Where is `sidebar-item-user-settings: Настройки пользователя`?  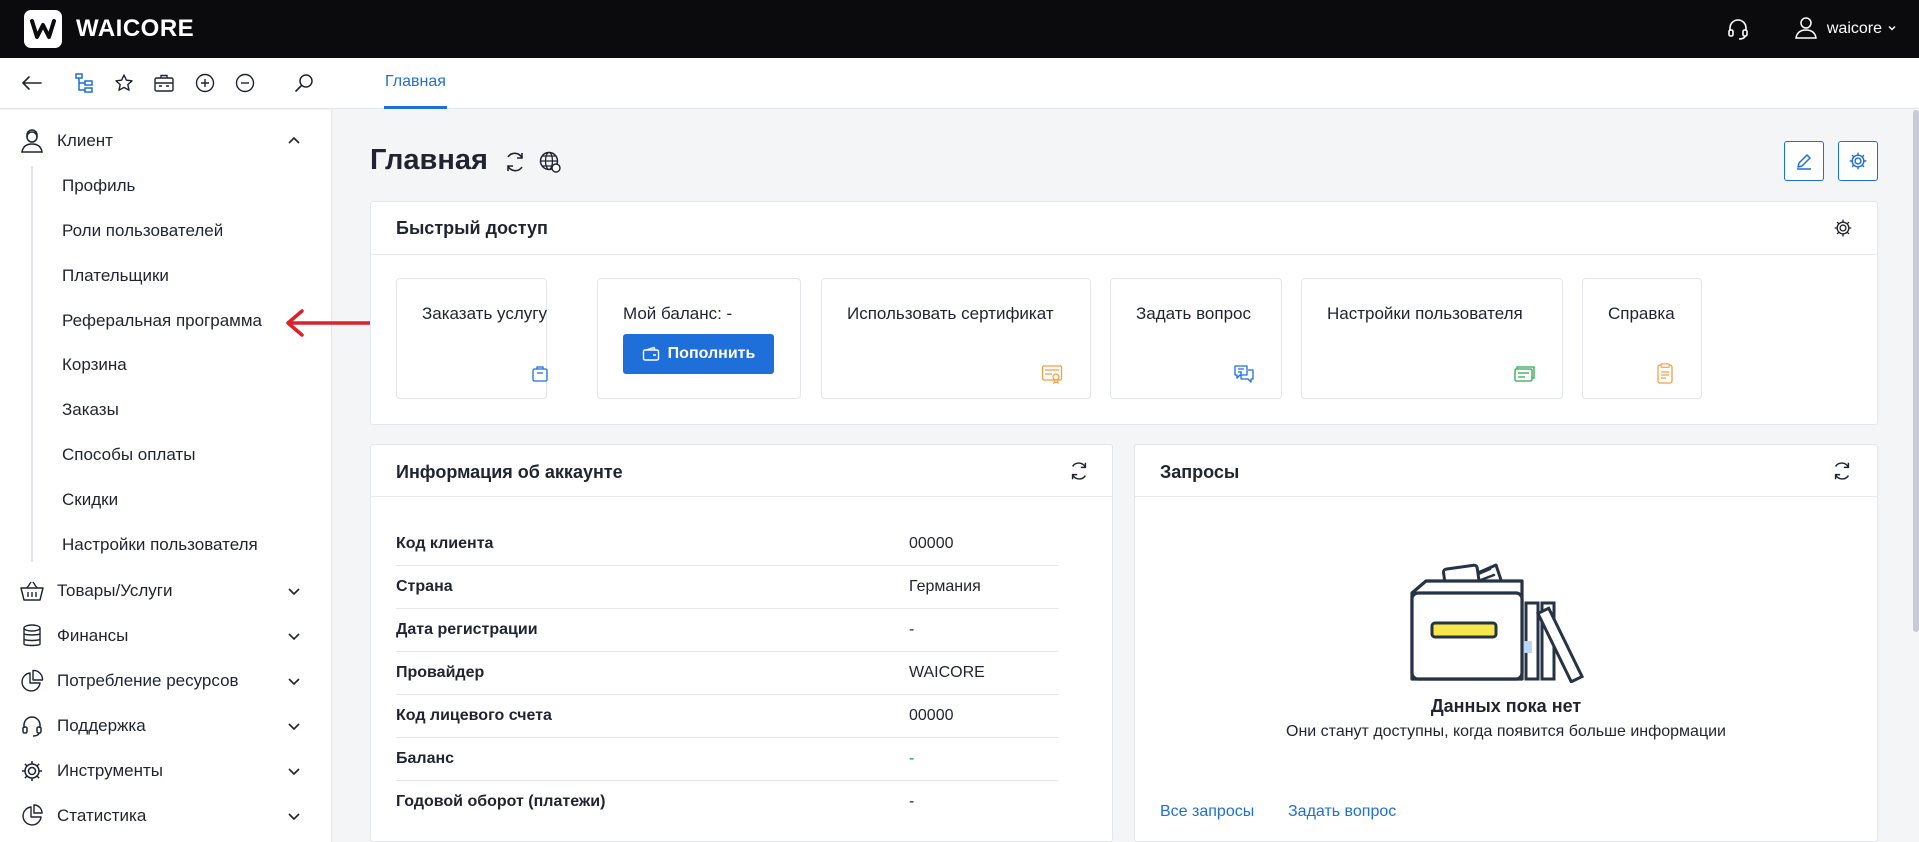
sidebar-item-user-settings: Настройки пользователя is located at coordinates (160, 545).